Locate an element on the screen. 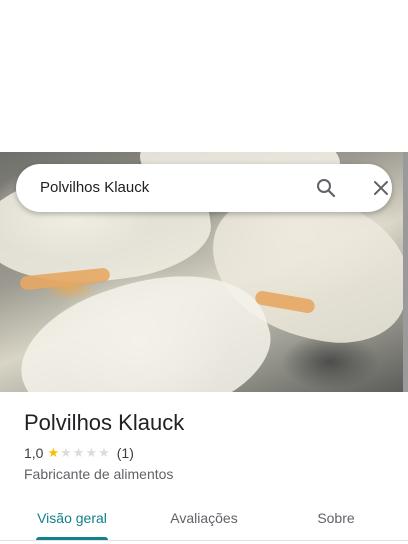 This screenshot has height=544, width=408. place-tabs: Visão geral Avaliações Sobre is located at coordinates (204, 520).